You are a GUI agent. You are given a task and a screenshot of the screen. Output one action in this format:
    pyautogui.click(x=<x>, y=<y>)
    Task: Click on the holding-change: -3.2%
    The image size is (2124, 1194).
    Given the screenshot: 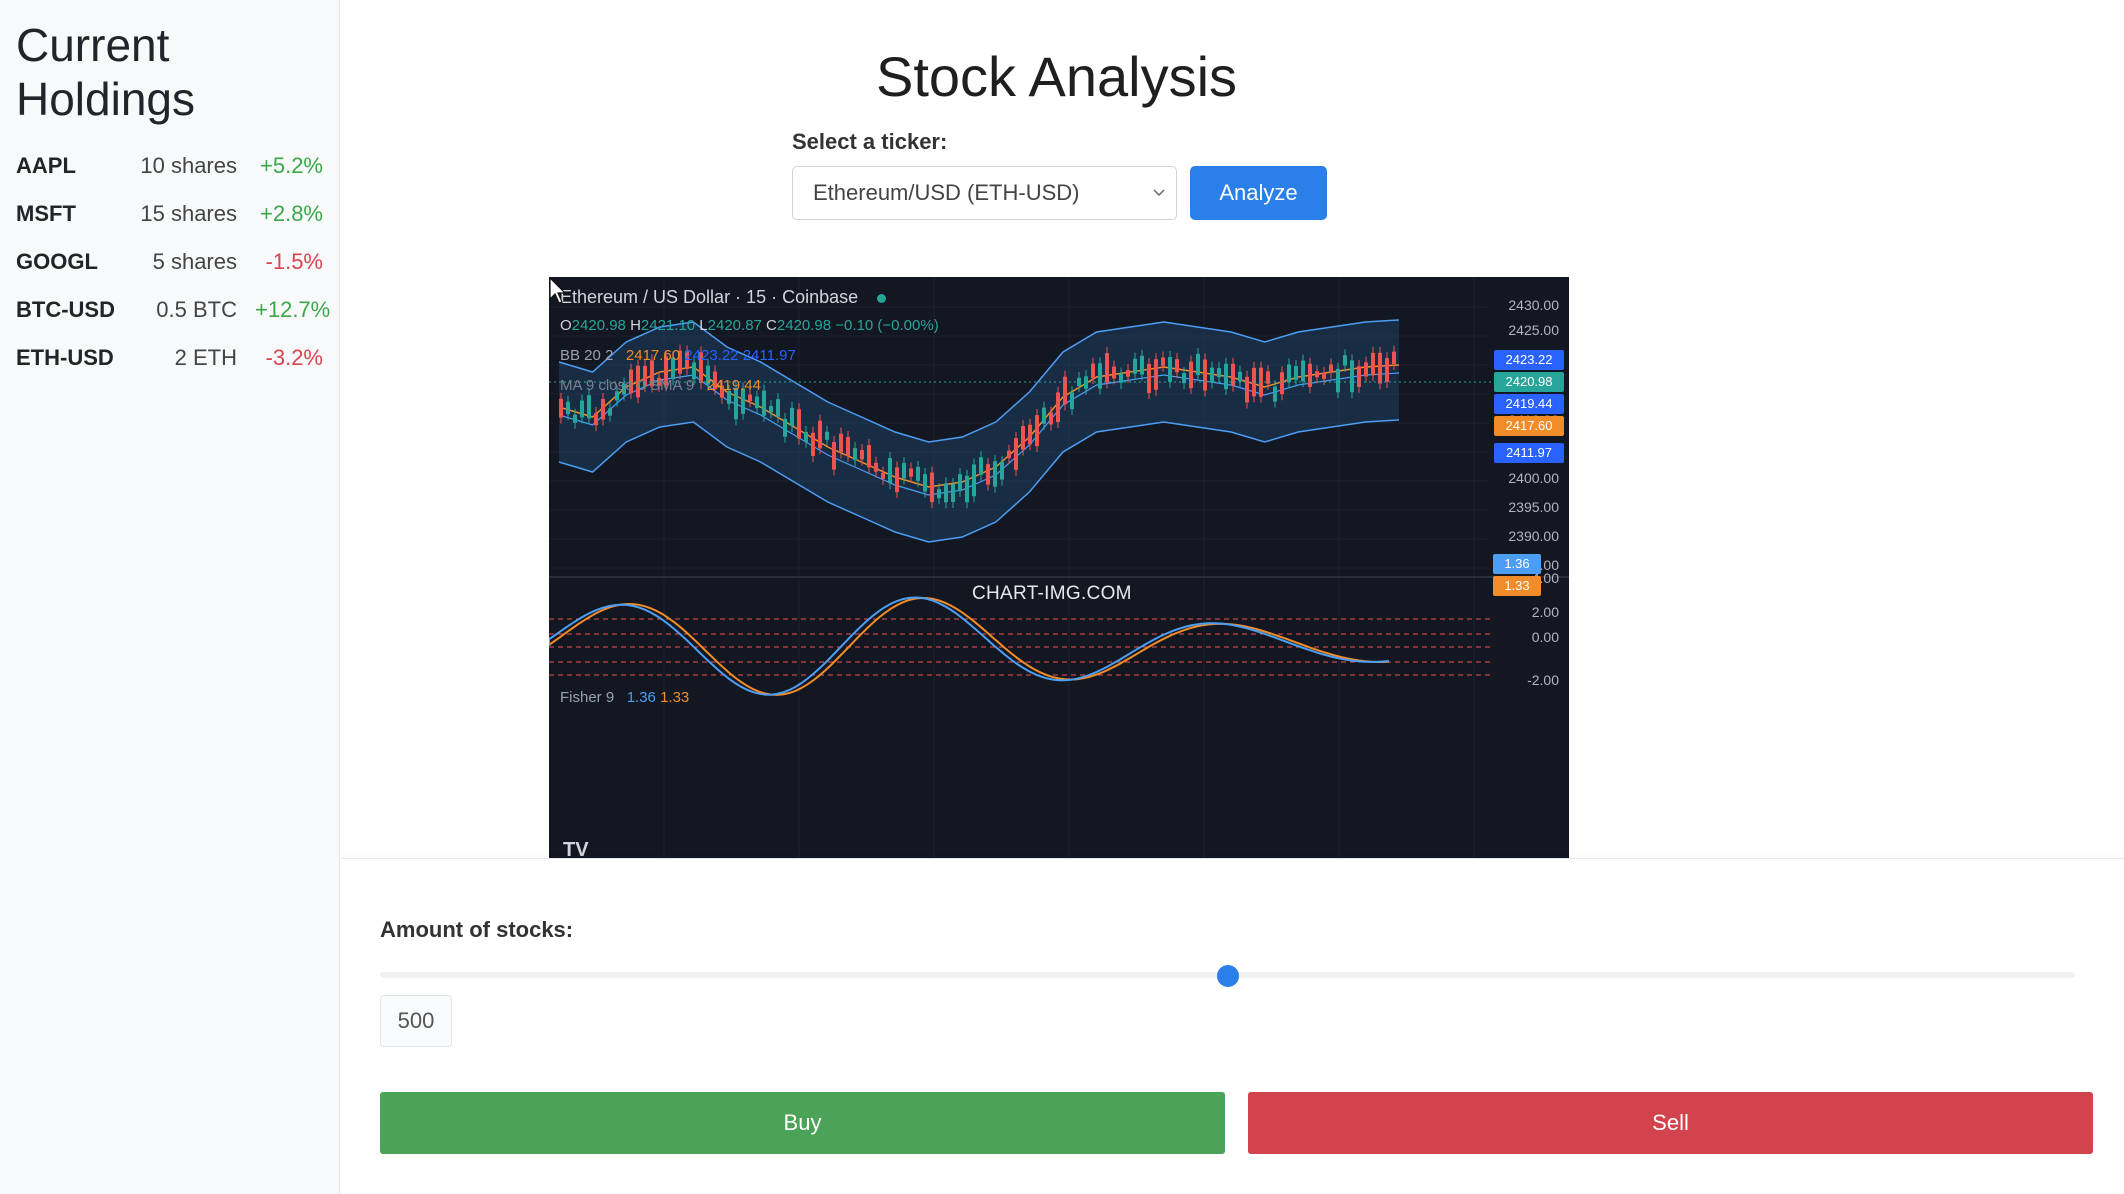 What is the action you would take?
    pyautogui.click(x=294, y=357)
    